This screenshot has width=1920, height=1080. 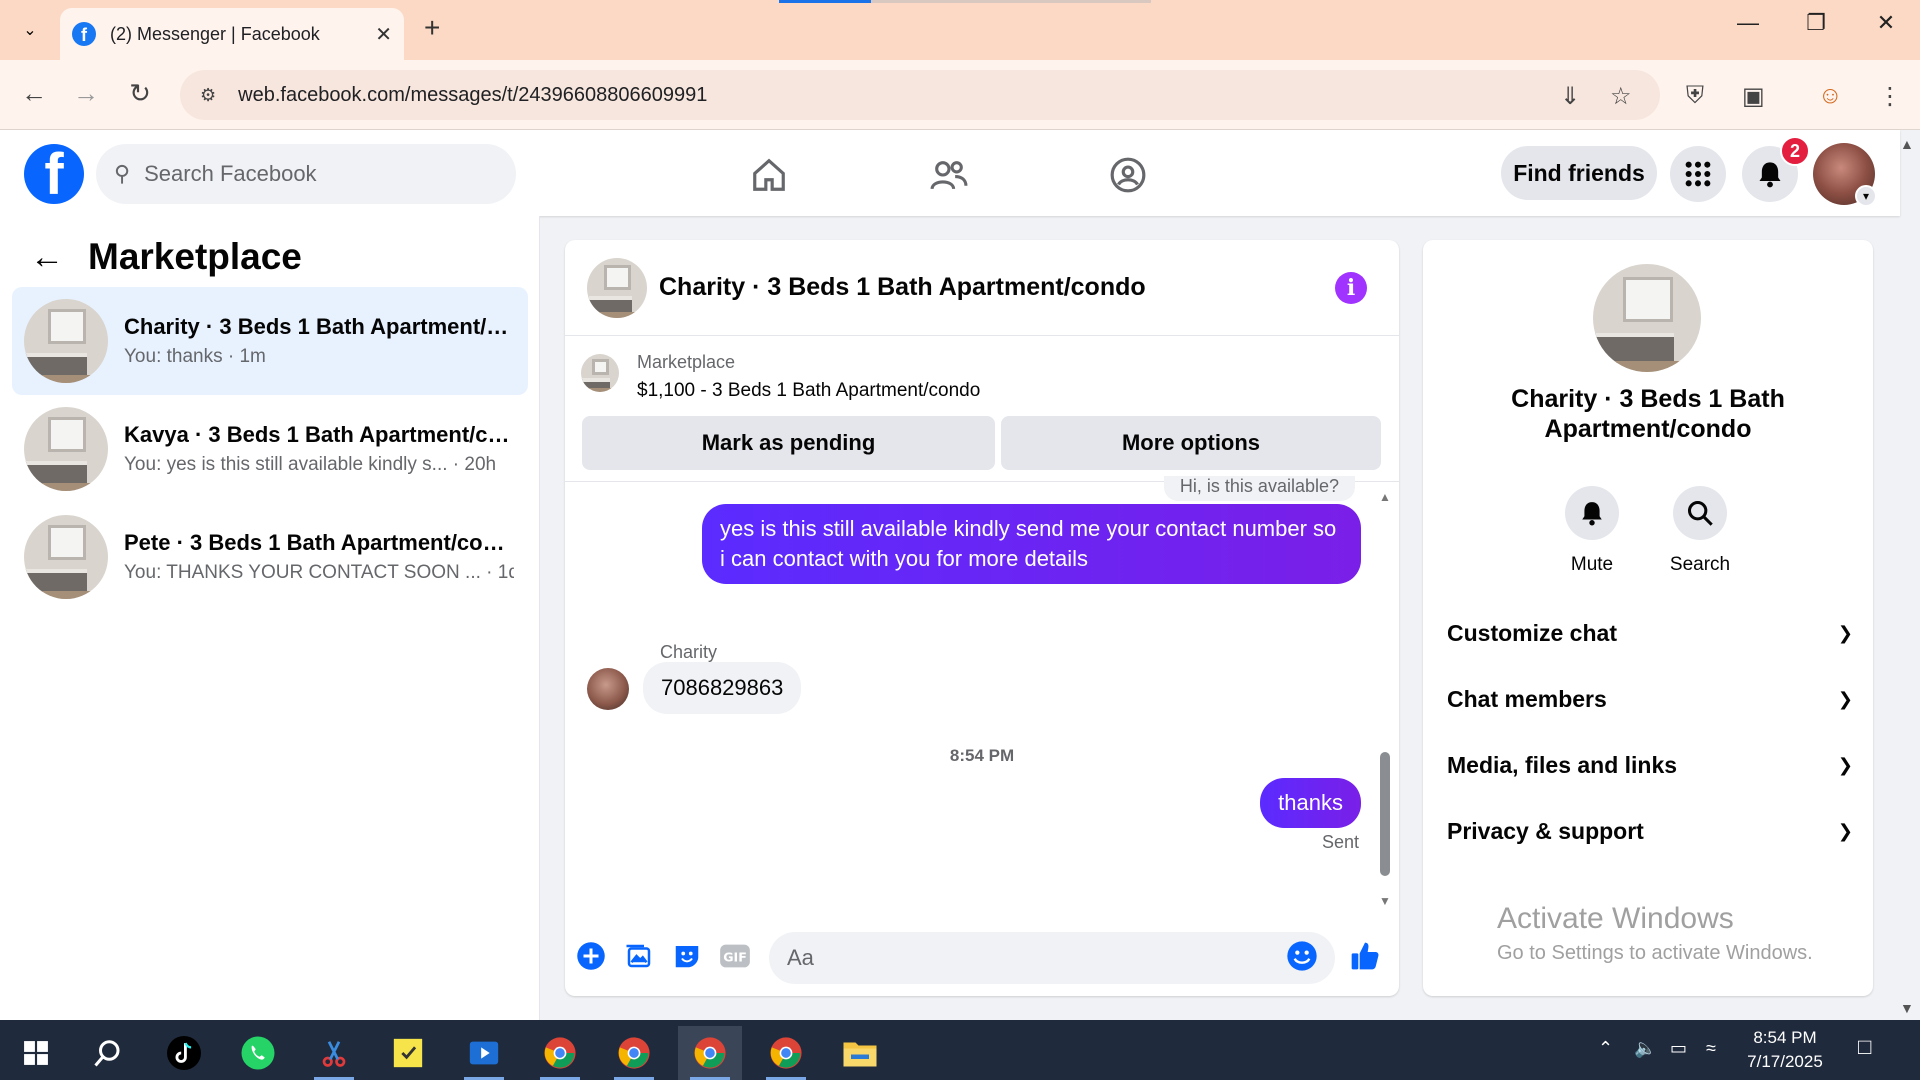 I want to click on more-options-button: More options, so click(x=1191, y=443).